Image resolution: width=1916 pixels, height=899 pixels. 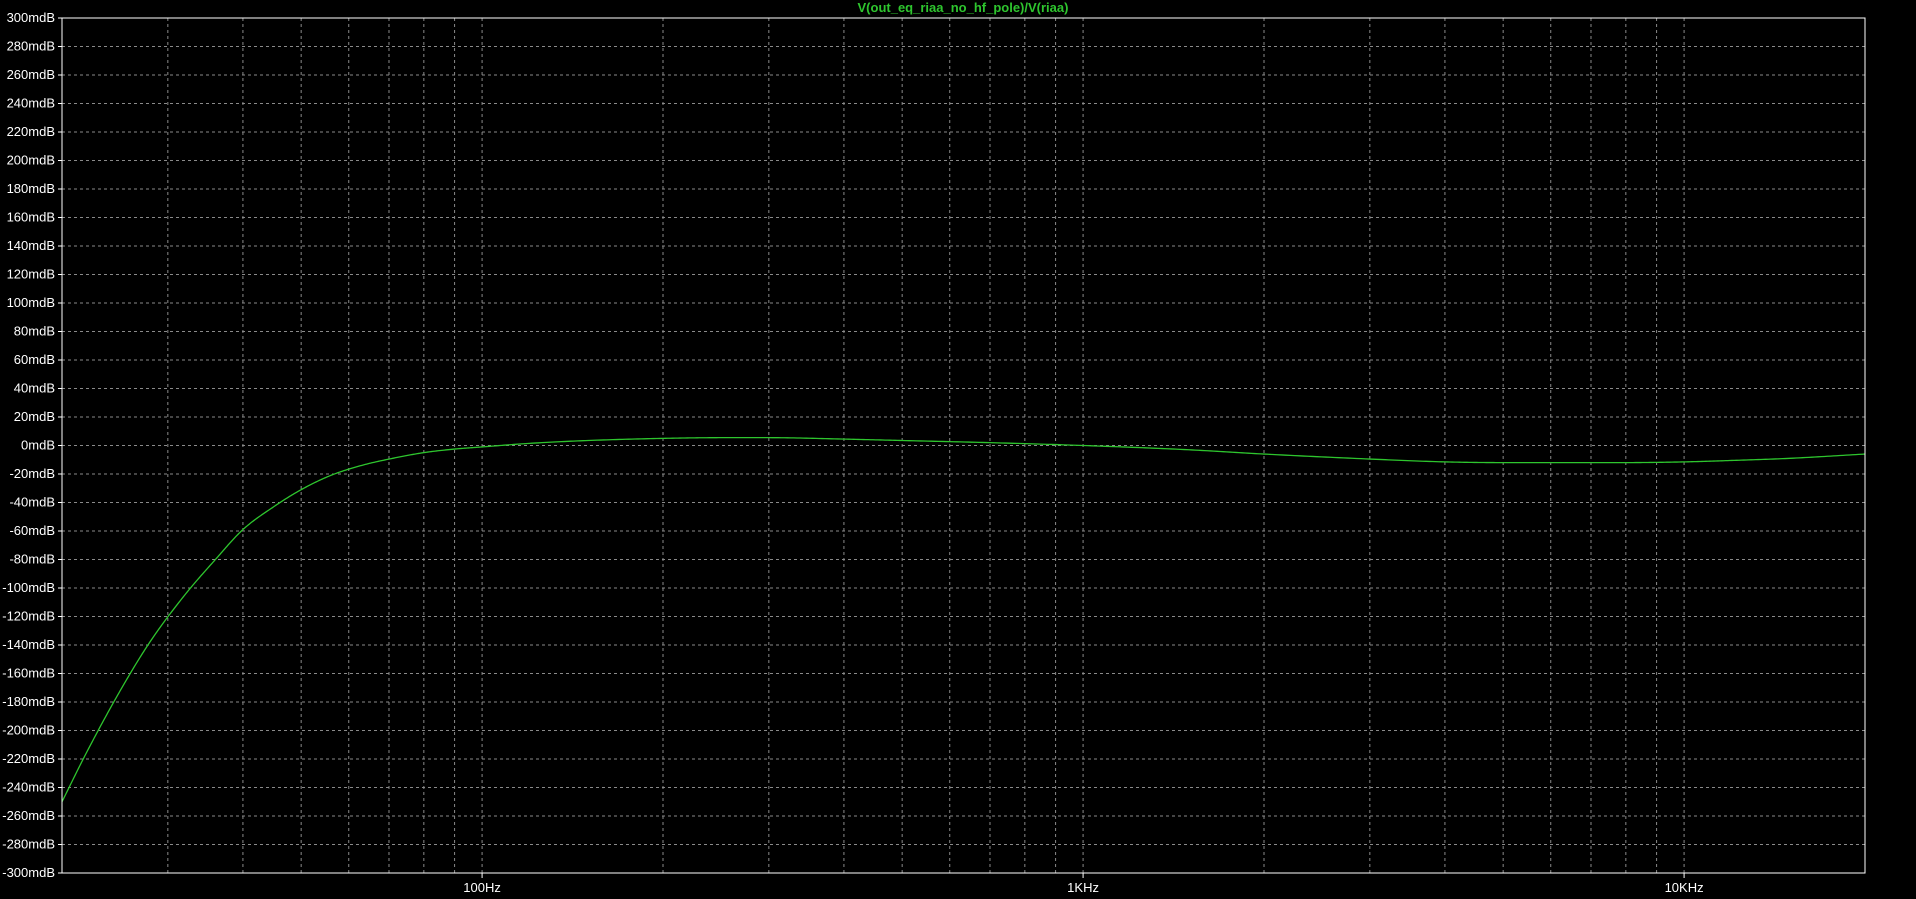 What do you see at coordinates (32, 530) in the screenshot?
I see `y-tick-label: -60mdB` at bounding box center [32, 530].